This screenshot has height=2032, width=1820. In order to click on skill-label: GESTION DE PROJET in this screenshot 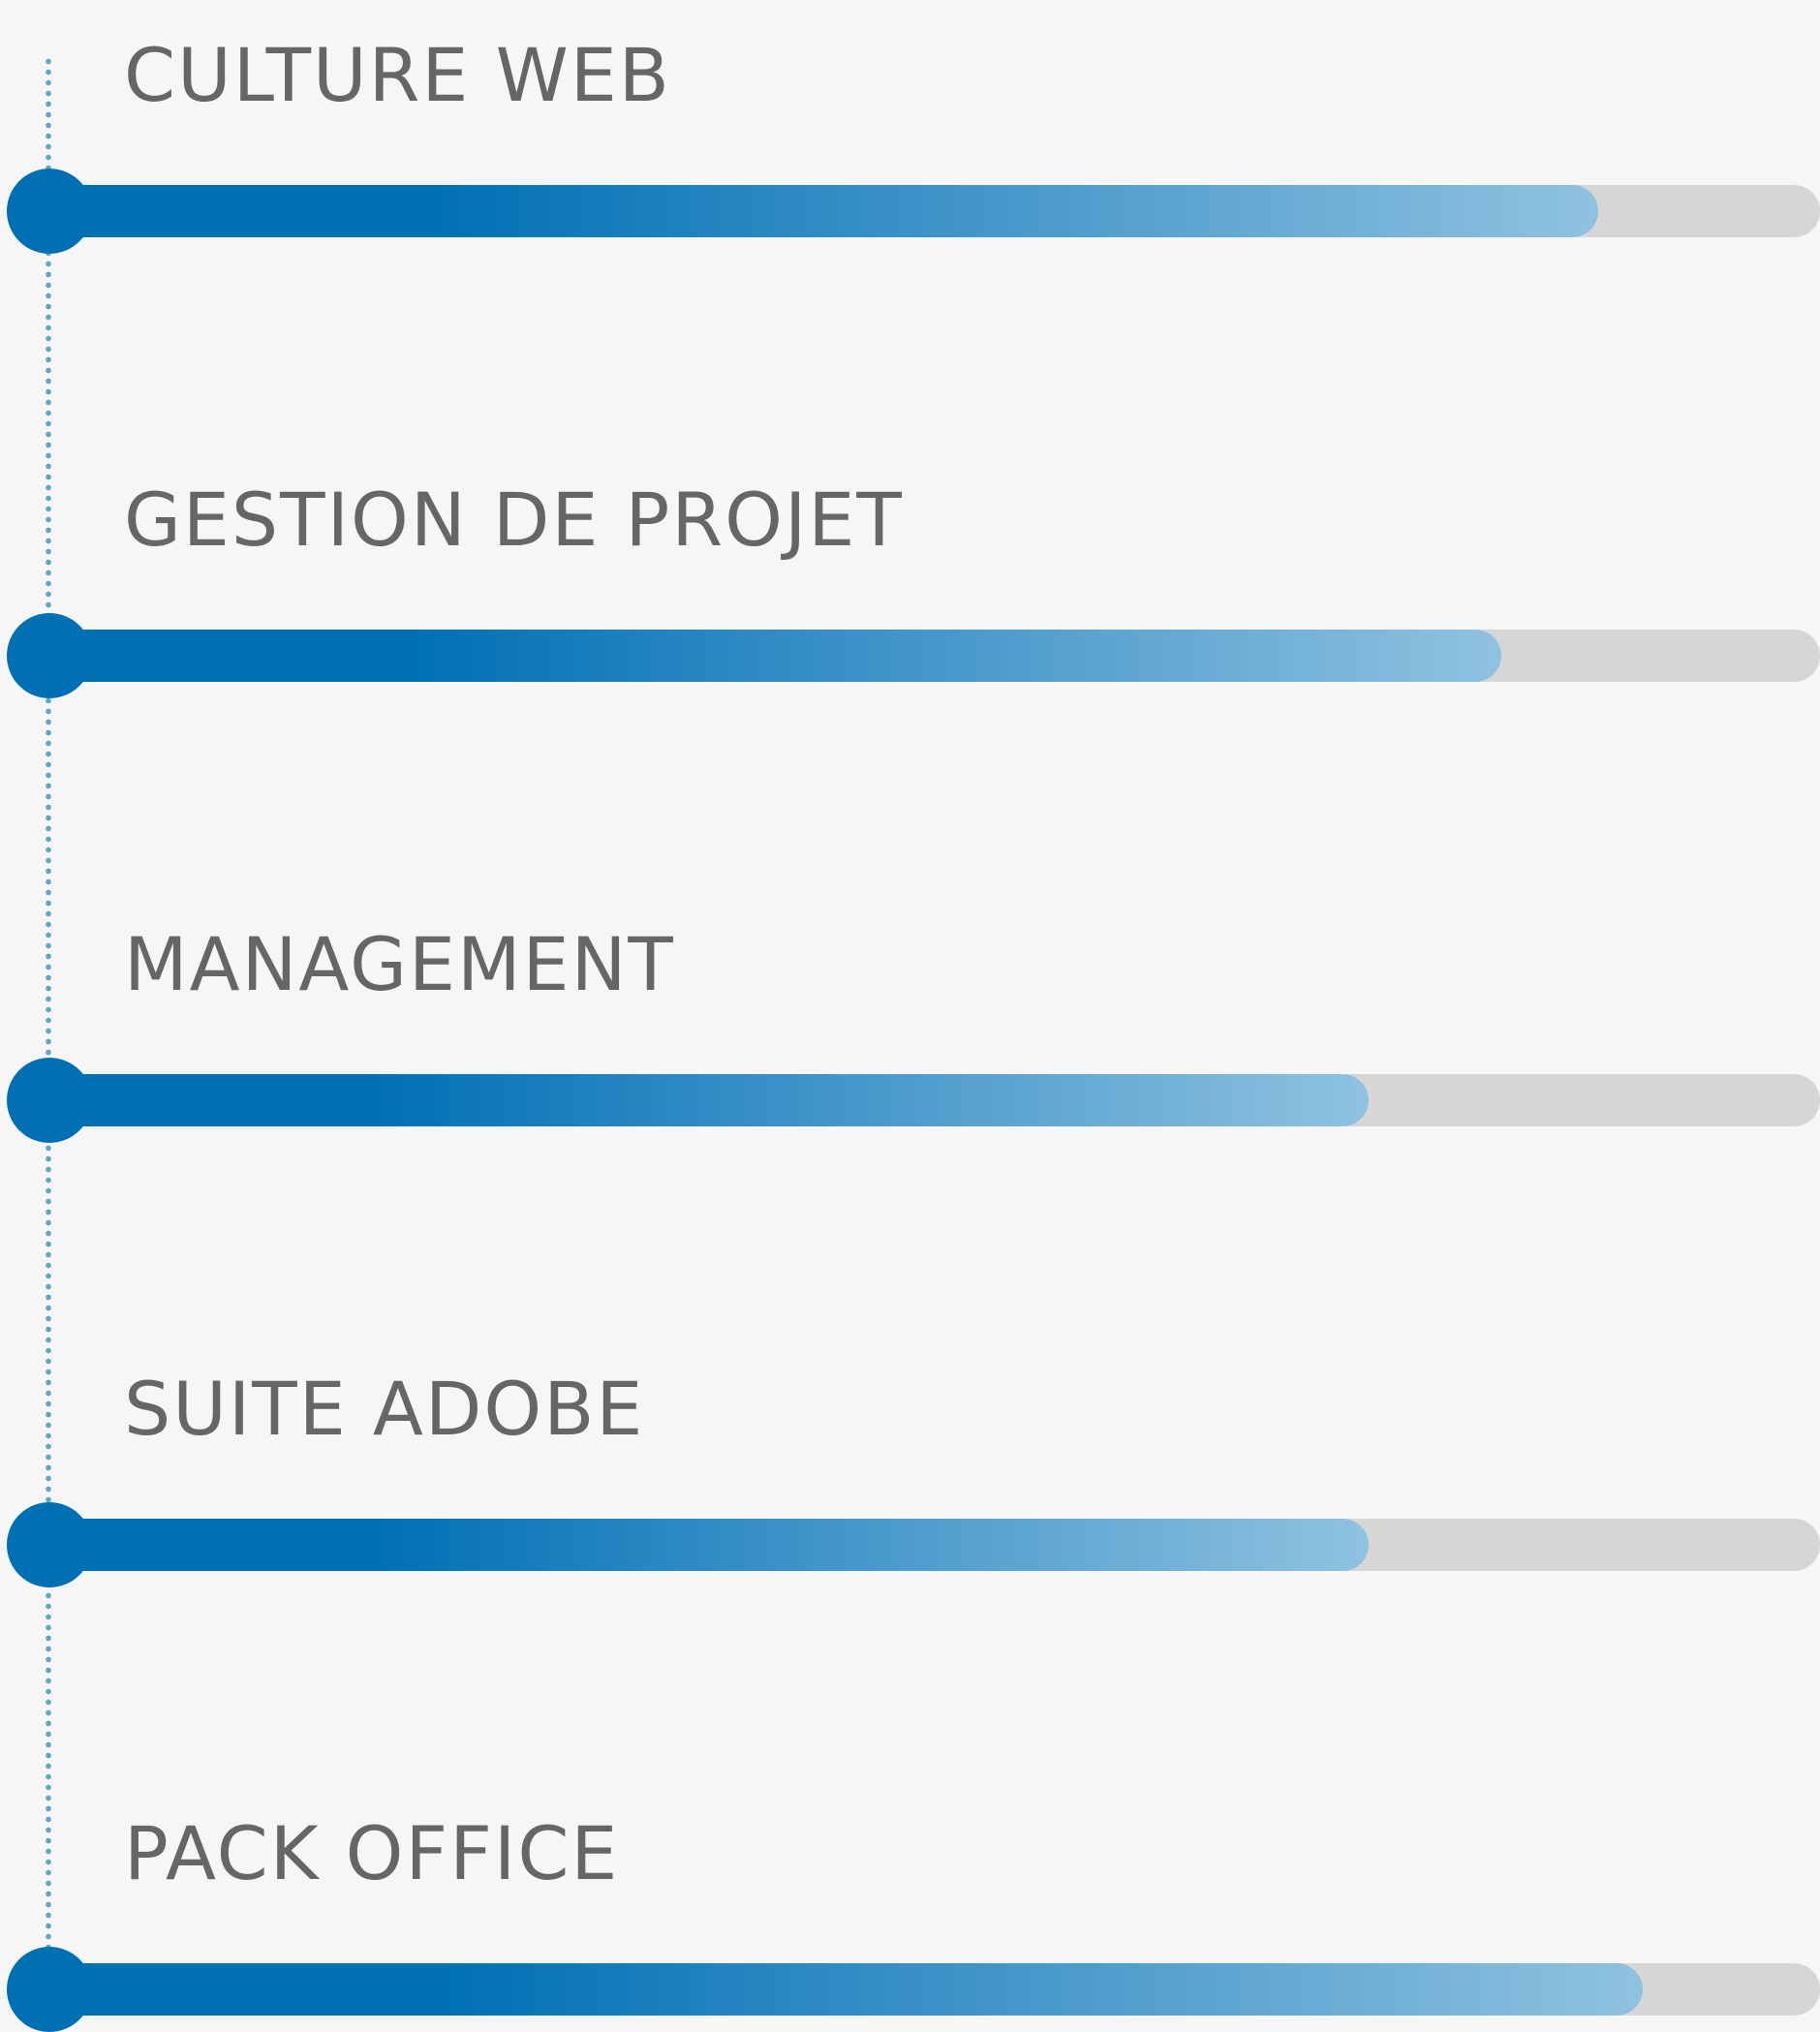, I will do `click(514, 520)`.